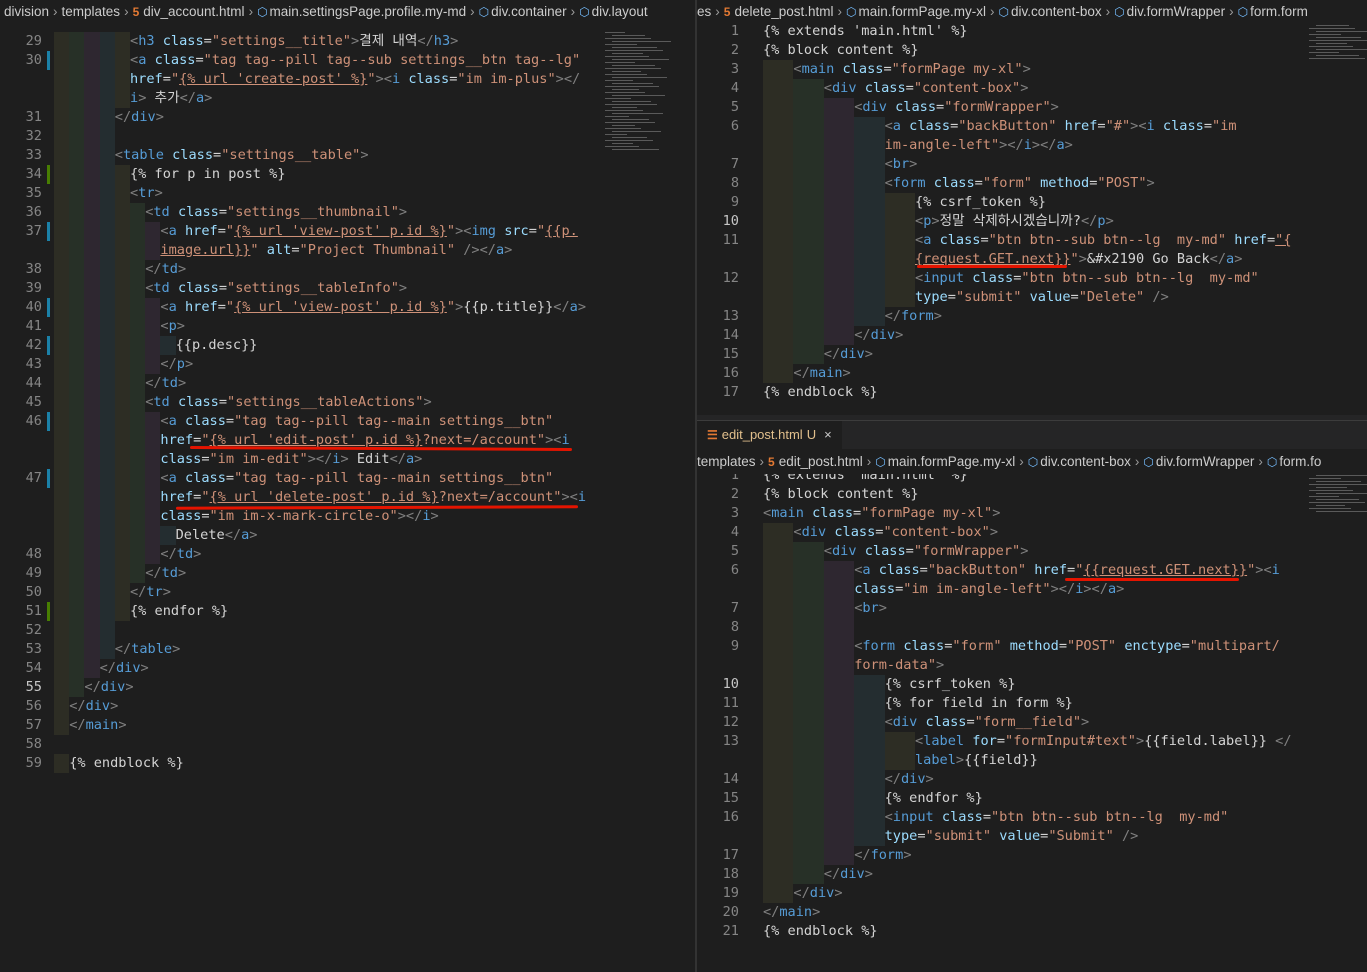  Describe the element at coordinates (340, 554) in the screenshot. I see `code-line: 48 </td>` at that location.